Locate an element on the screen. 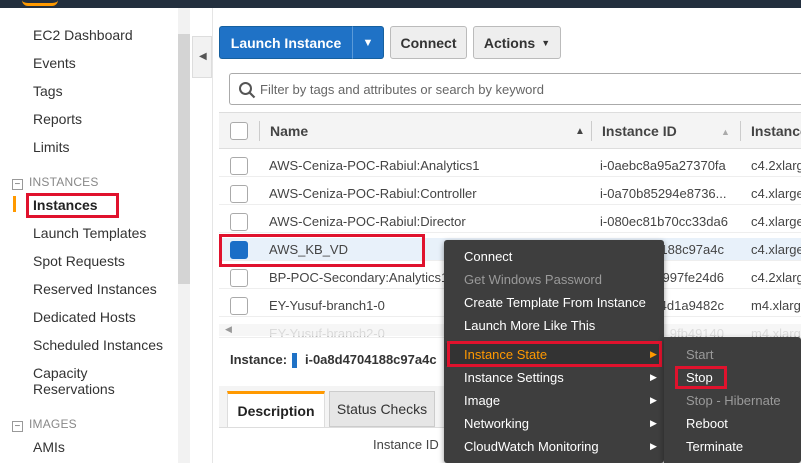 Image resolution: width=801 pixels, height=463 pixels. scroll-left-icon: ◀ is located at coordinates (228, 329).